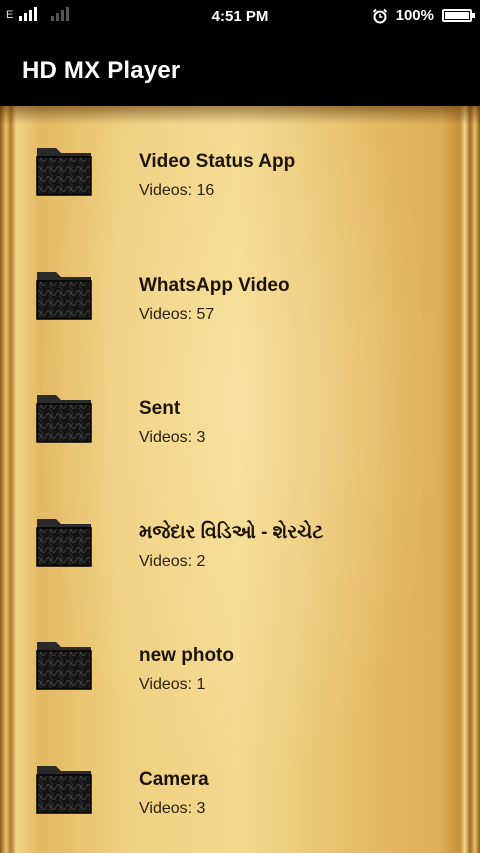 The height and width of the screenshot is (853, 480). What do you see at coordinates (177, 314) in the screenshot?
I see `folder-video-count: Videos: 57` at bounding box center [177, 314].